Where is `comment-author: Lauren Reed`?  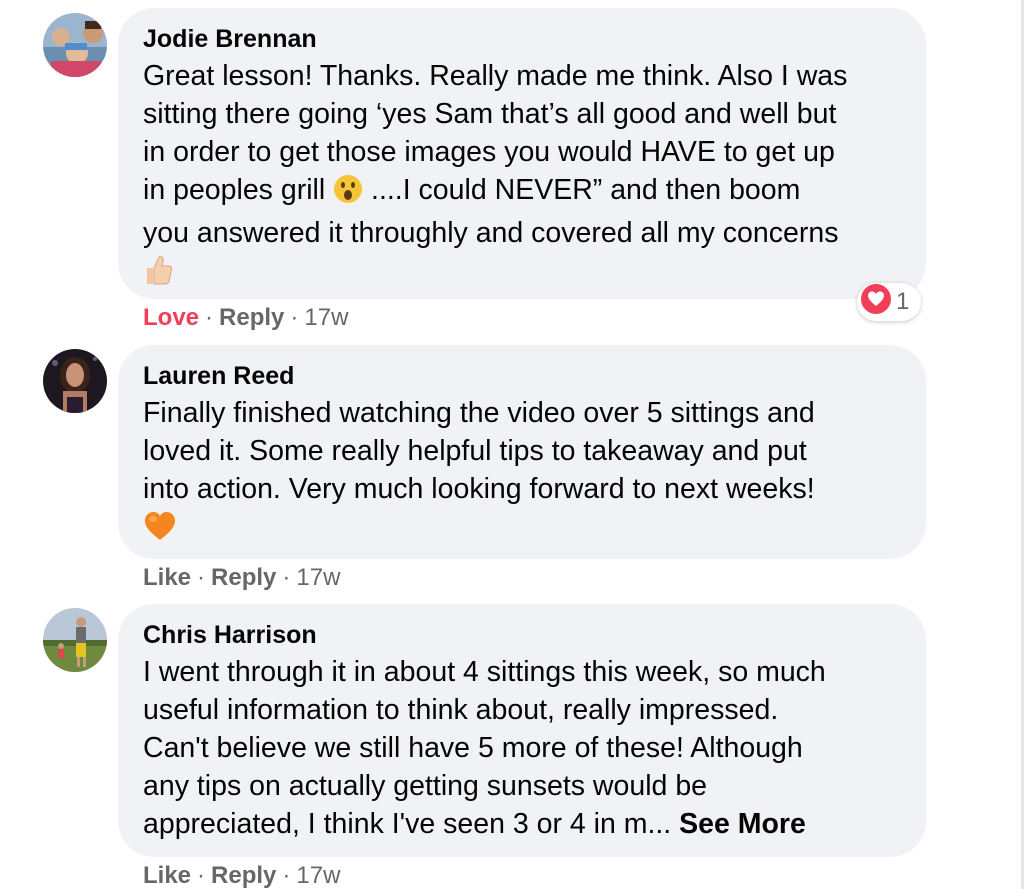 comment-author: Lauren Reed is located at coordinates (522, 376).